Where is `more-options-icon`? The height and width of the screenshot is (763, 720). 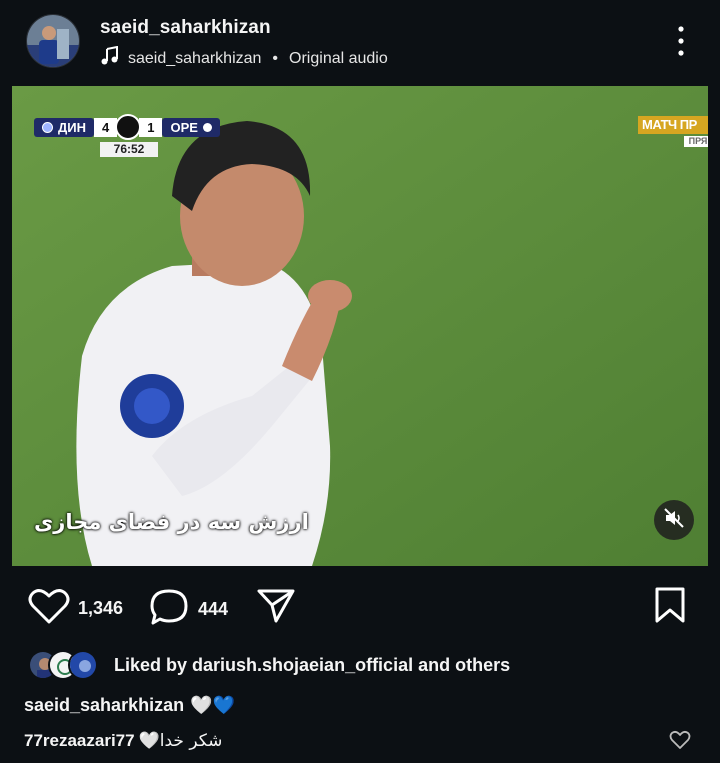
more-options-icon is located at coordinates (681, 41).